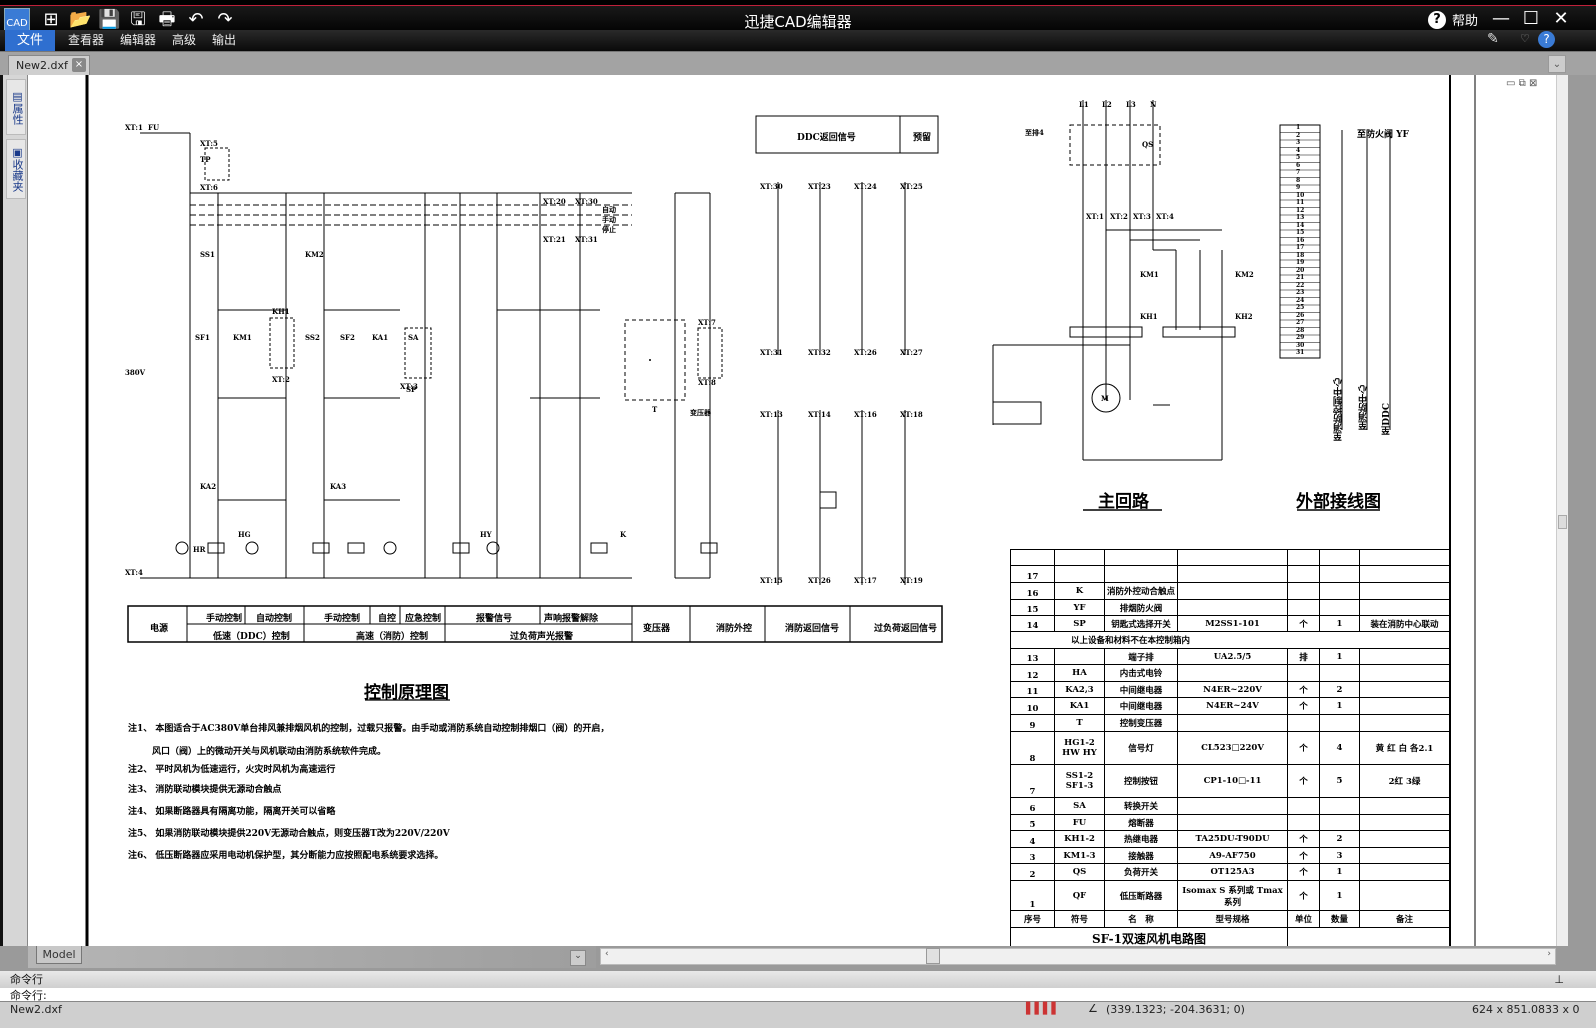 The width and height of the screenshot is (1596, 1028). I want to click on bom-cell: 熔断器, so click(1141, 823).